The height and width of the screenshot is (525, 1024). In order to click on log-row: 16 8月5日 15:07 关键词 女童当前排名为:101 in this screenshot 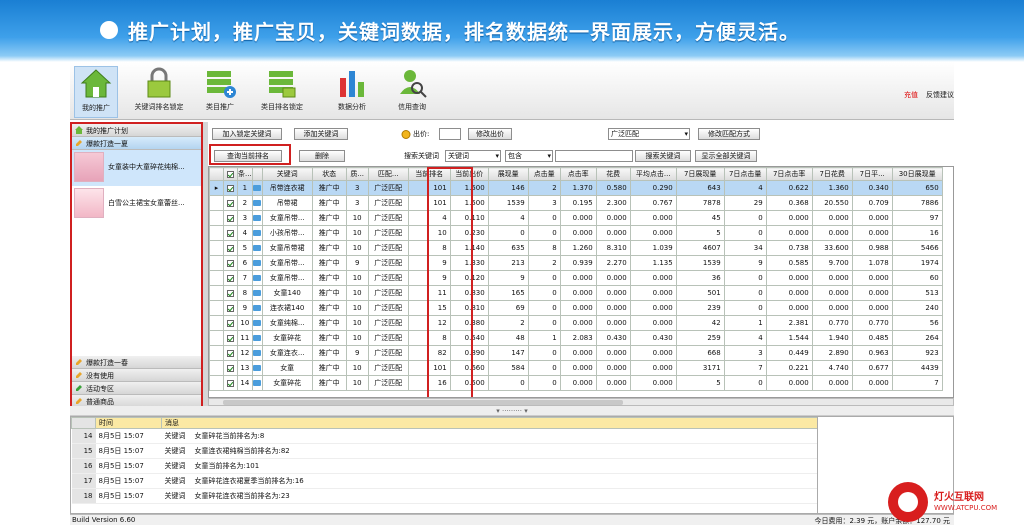, I will do `click(444, 466)`.